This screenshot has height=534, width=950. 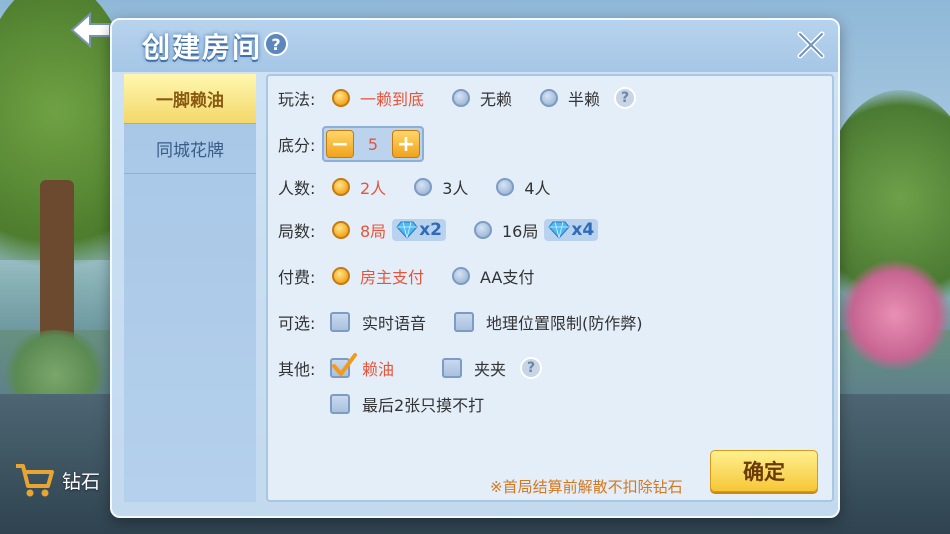 What do you see at coordinates (430, 230) in the screenshot?
I see `diamond-multiplier: x2` at bounding box center [430, 230].